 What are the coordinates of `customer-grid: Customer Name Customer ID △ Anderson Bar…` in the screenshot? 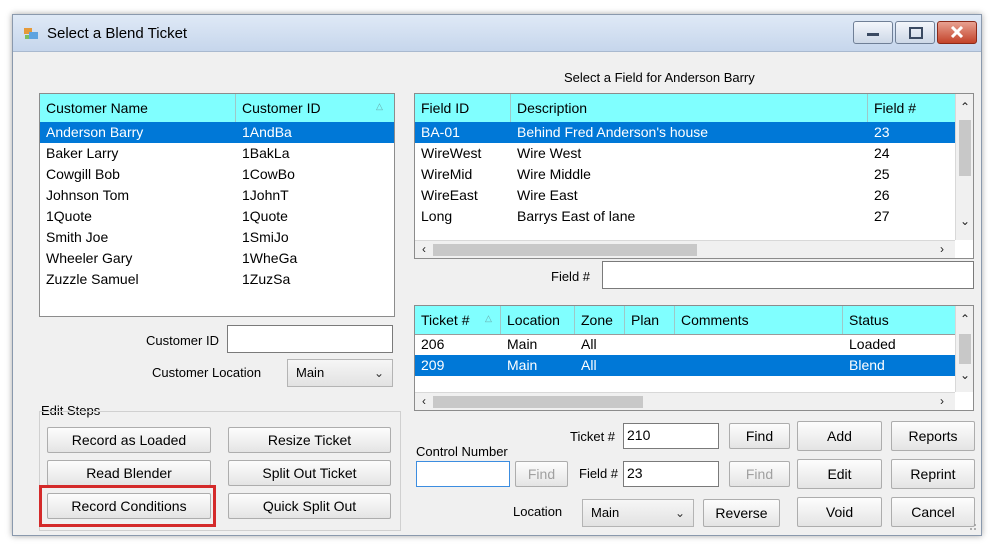 It's located at (217, 205).